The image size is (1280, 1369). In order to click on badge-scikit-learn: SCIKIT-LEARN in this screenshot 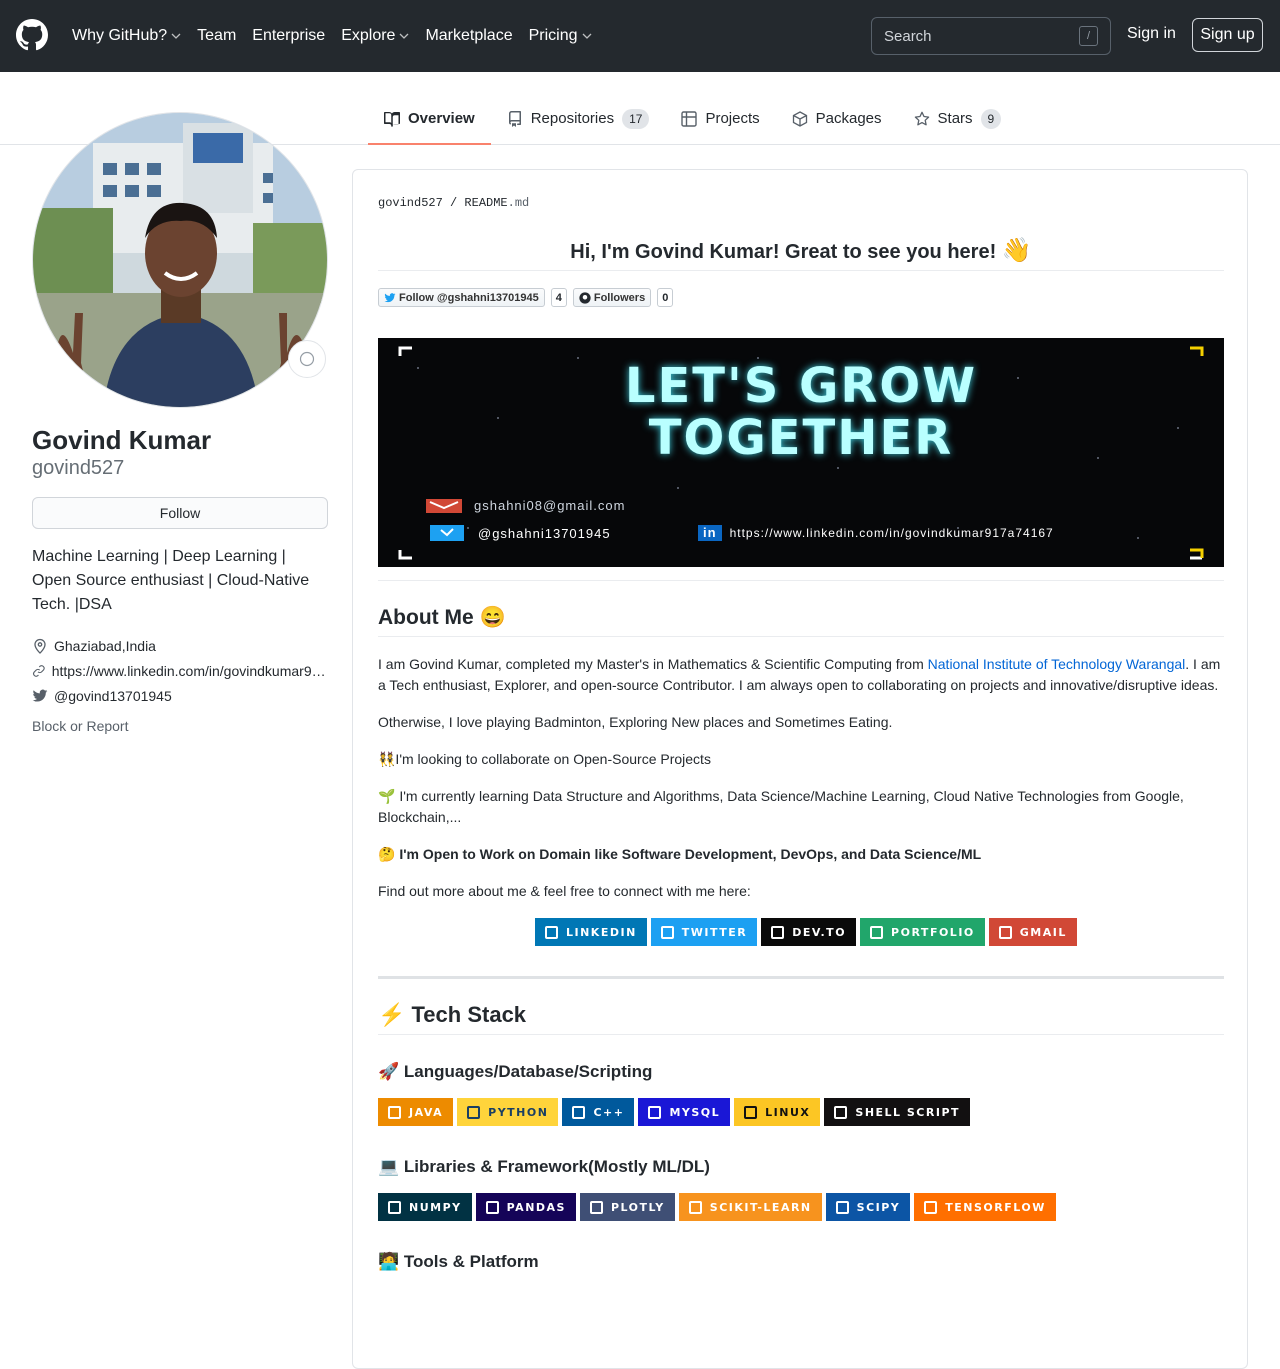, I will do `click(750, 1207)`.